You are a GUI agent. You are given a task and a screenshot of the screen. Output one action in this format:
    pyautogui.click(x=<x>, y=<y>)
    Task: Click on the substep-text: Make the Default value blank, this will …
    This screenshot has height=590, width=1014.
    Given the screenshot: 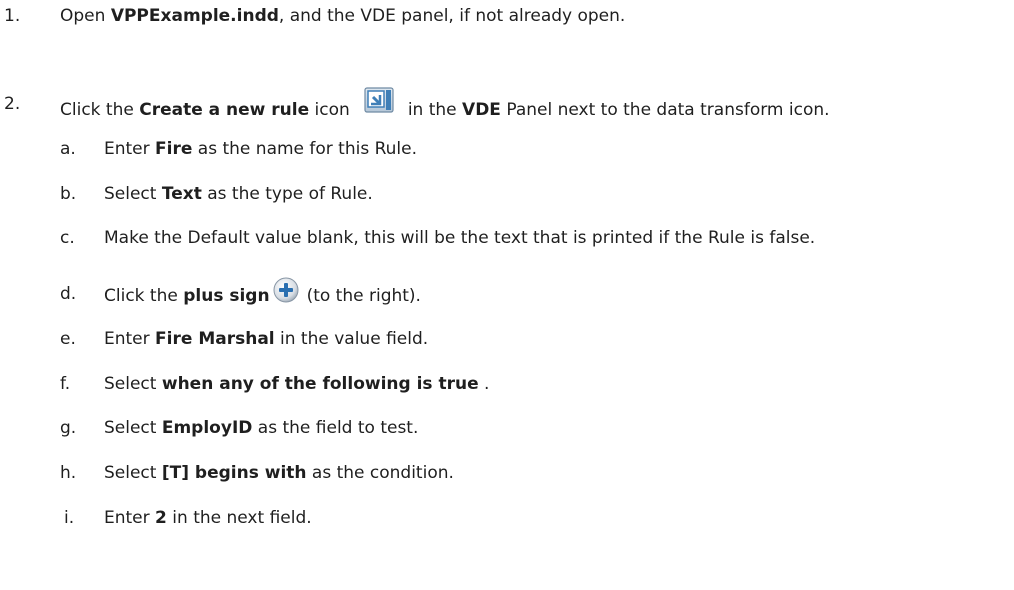 What is the action you would take?
    pyautogui.click(x=460, y=238)
    